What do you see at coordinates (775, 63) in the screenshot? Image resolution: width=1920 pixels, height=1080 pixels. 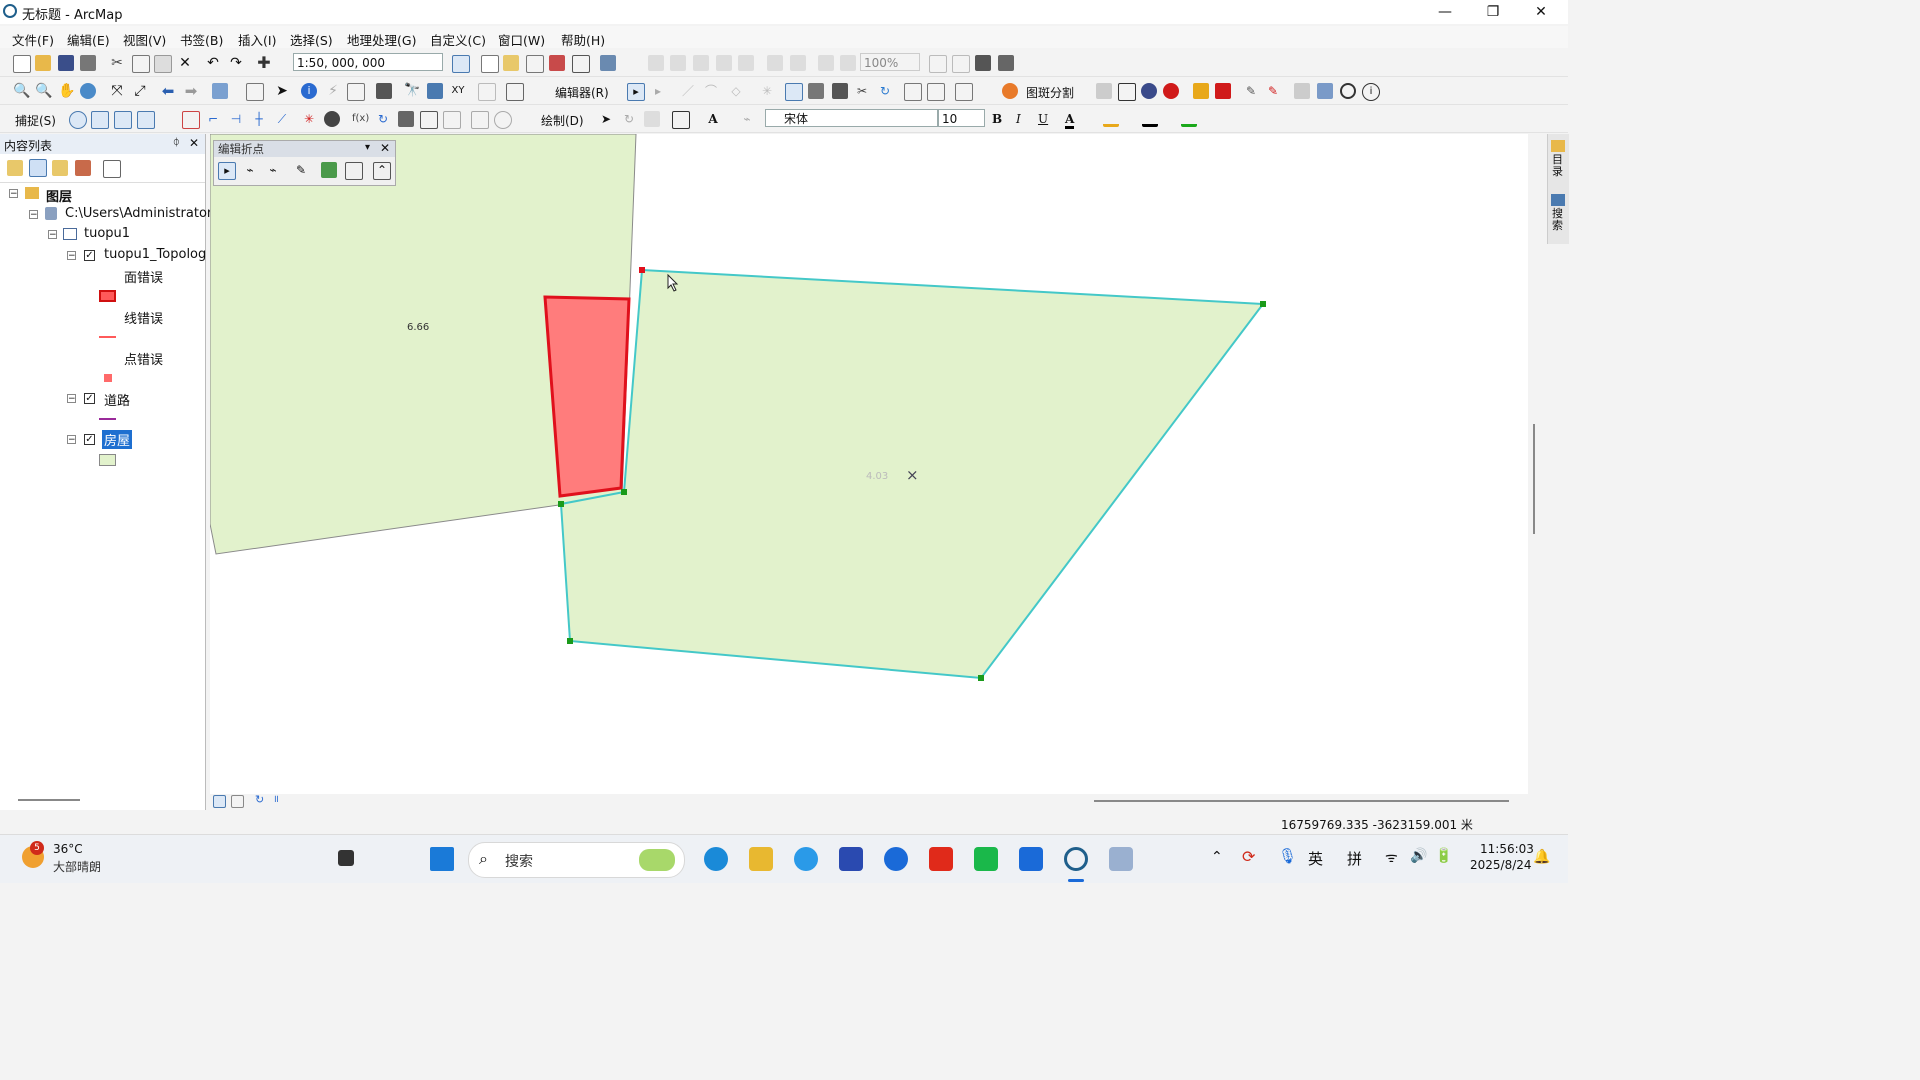 I see `zoom-100-icon` at bounding box center [775, 63].